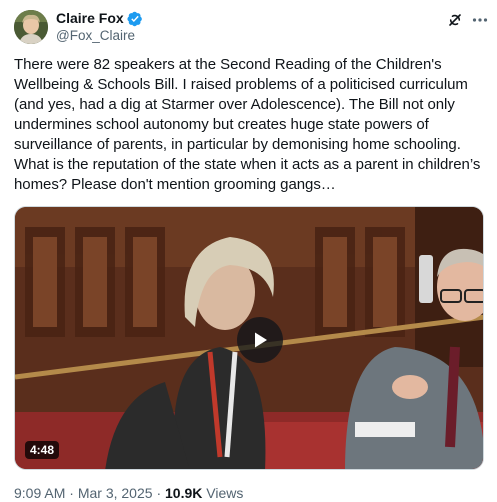  I want to click on post-date: Mar 3, 2025, so click(115, 493).